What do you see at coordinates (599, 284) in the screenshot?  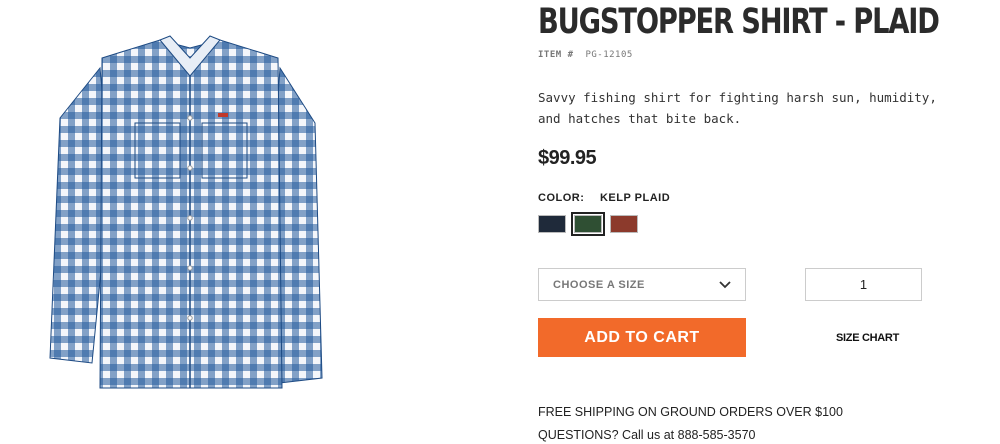 I see `size-select-placeholder: CHOOSE A SIZE` at bounding box center [599, 284].